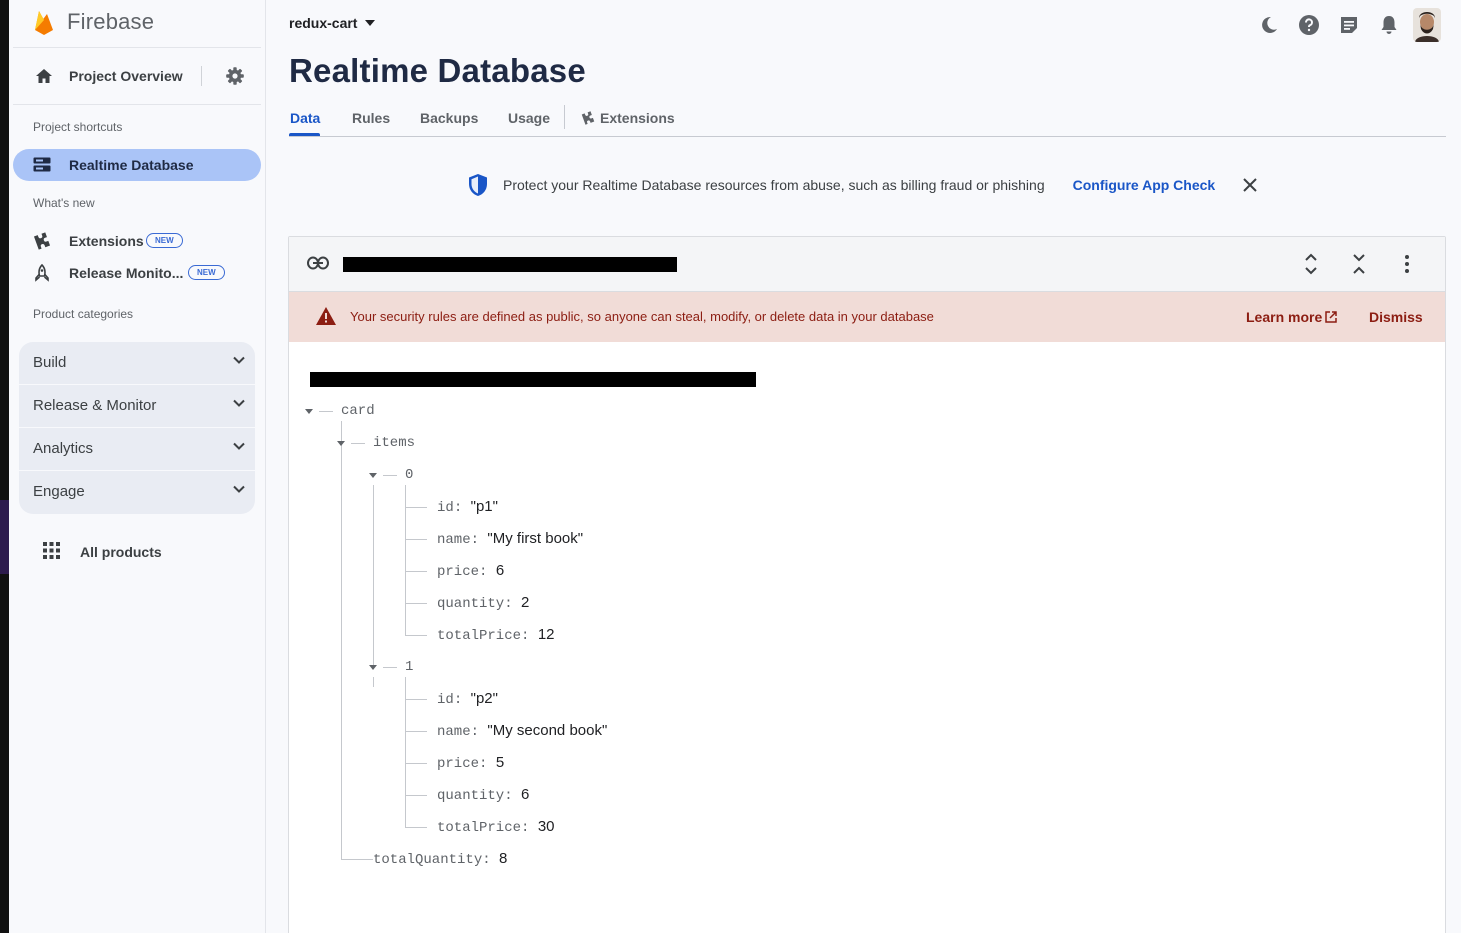  What do you see at coordinates (529, 118) in the screenshot?
I see `tab-usage: Usage` at bounding box center [529, 118].